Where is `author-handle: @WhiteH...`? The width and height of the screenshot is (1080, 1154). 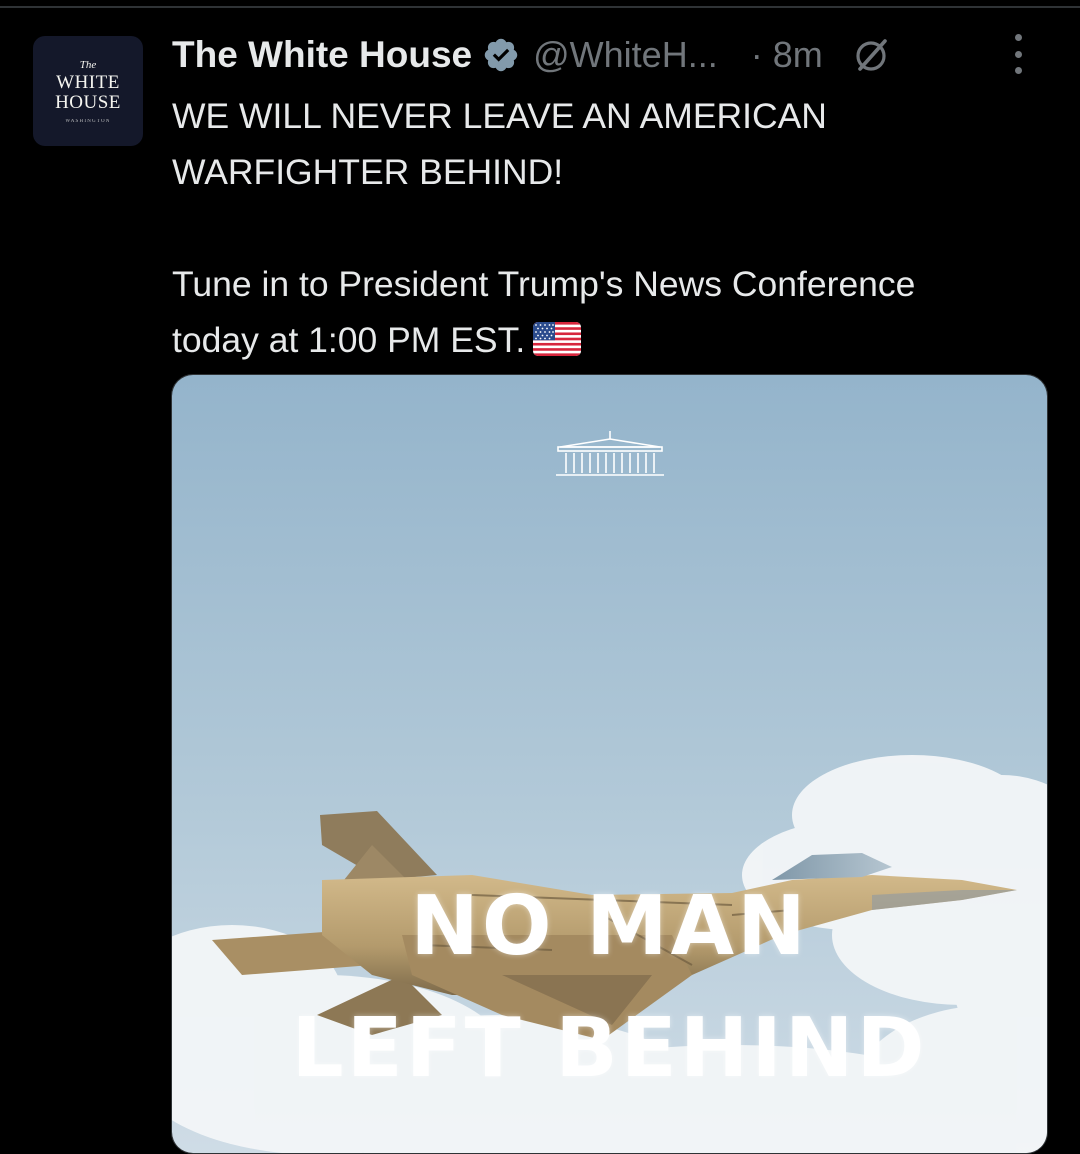 author-handle: @WhiteH... is located at coordinates (625, 55).